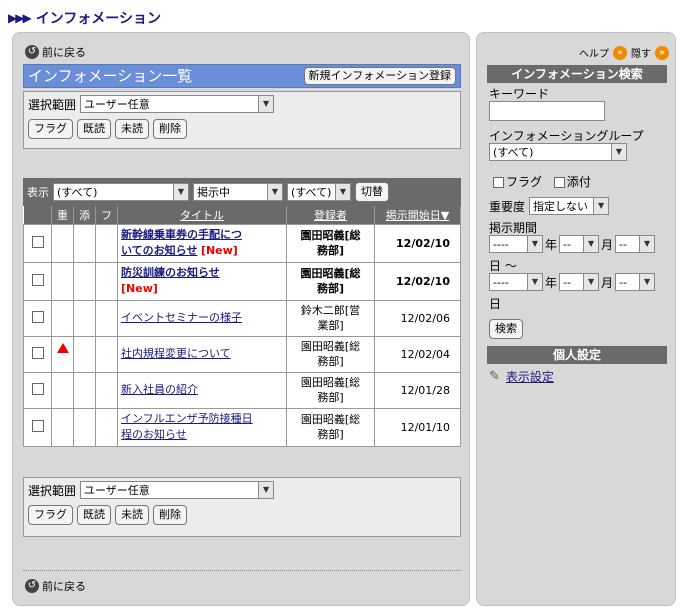  Describe the element at coordinates (170, 129) in the screenshot. I see `delete-button-top: 削除` at that location.